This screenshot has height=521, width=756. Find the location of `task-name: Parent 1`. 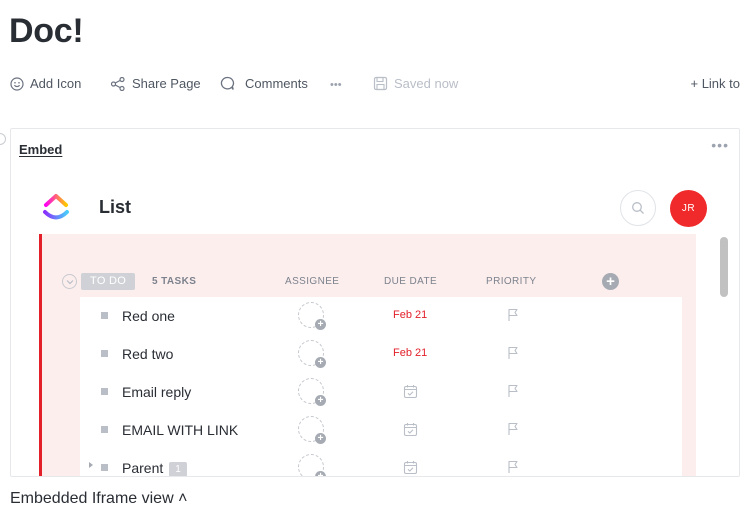

task-name: Parent 1 is located at coordinates (154, 468).